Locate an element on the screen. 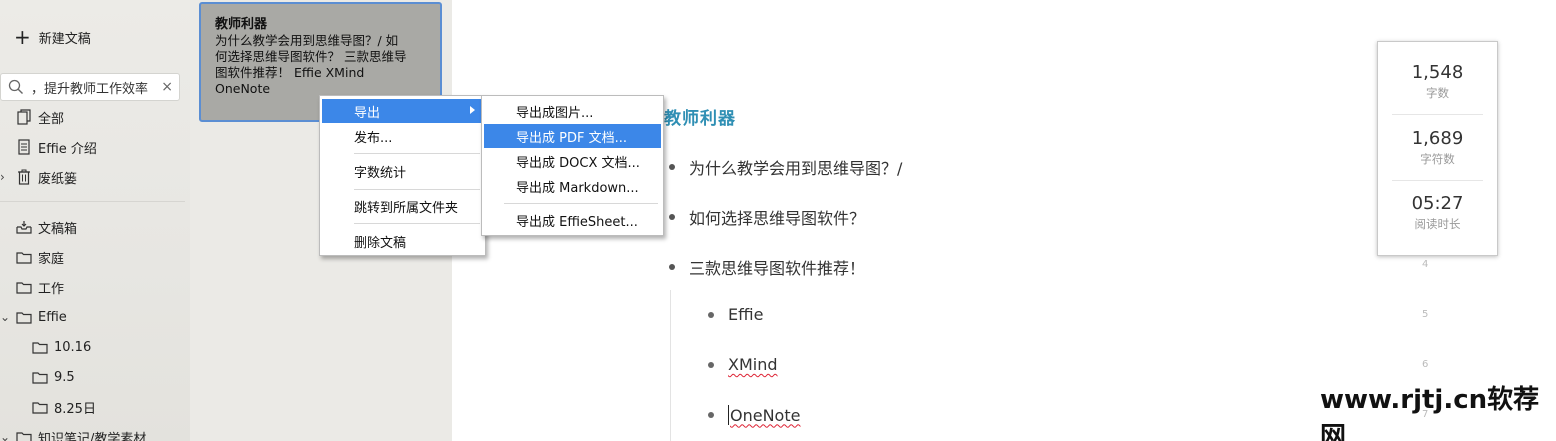  word-count-panel: 1,548 字数 1,689 字符数 05:27 阅读时长 is located at coordinates (1437, 148).